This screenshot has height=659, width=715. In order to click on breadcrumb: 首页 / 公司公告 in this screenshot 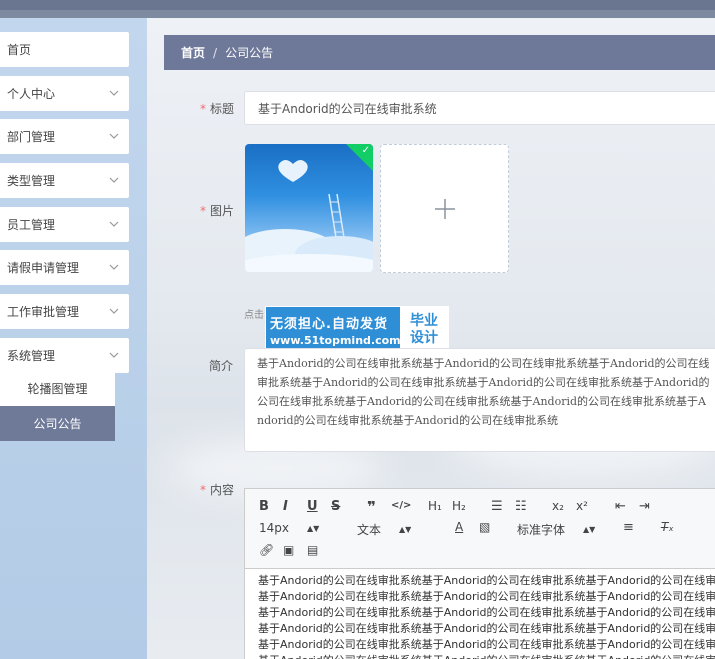, I will do `click(439, 52)`.